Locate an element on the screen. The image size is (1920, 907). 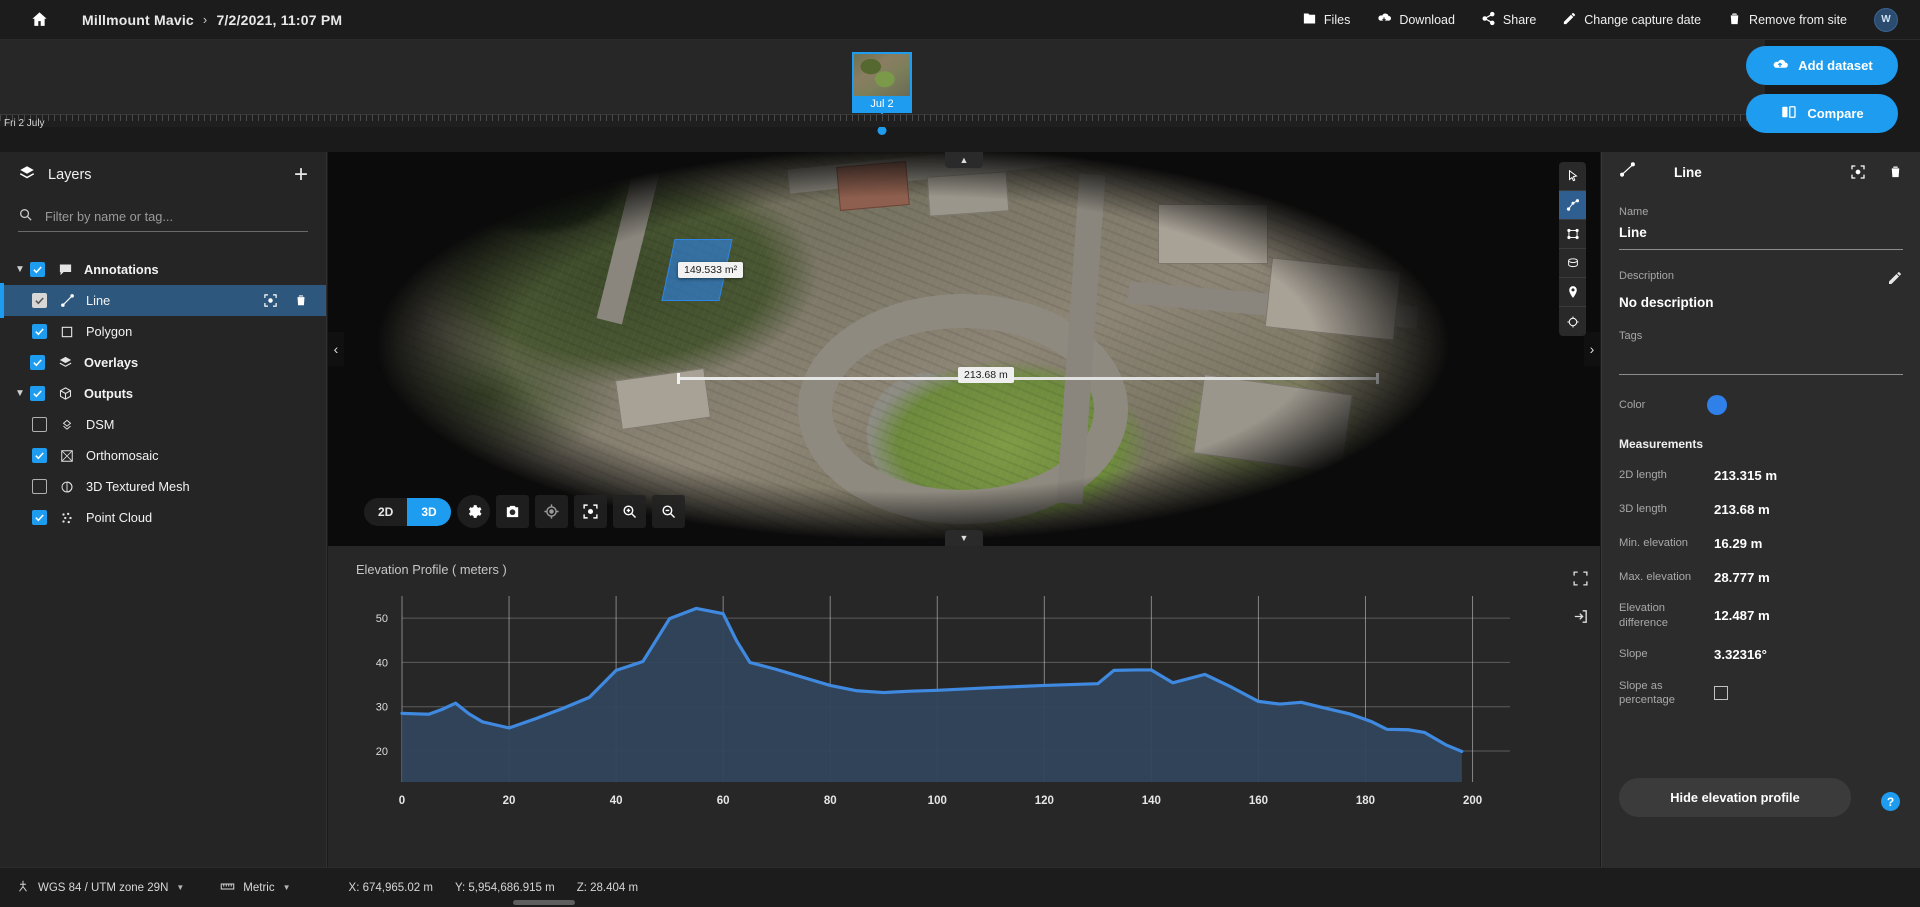
tags-underline is located at coordinates (1761, 374).